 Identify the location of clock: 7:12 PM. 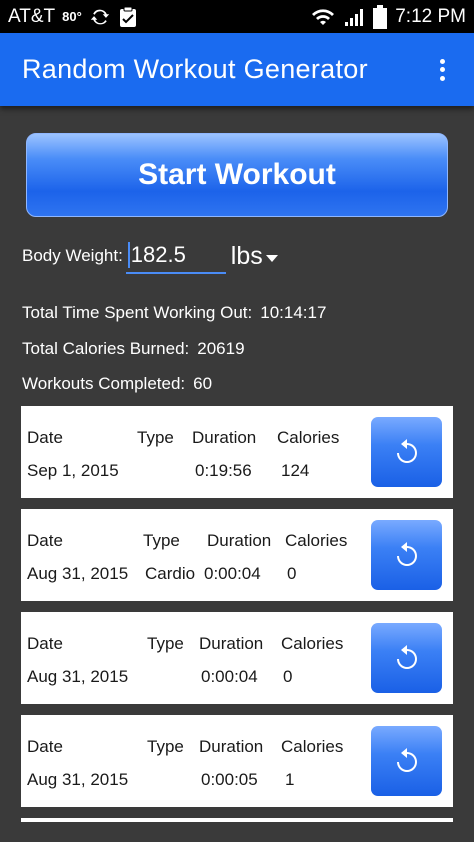
(430, 16).